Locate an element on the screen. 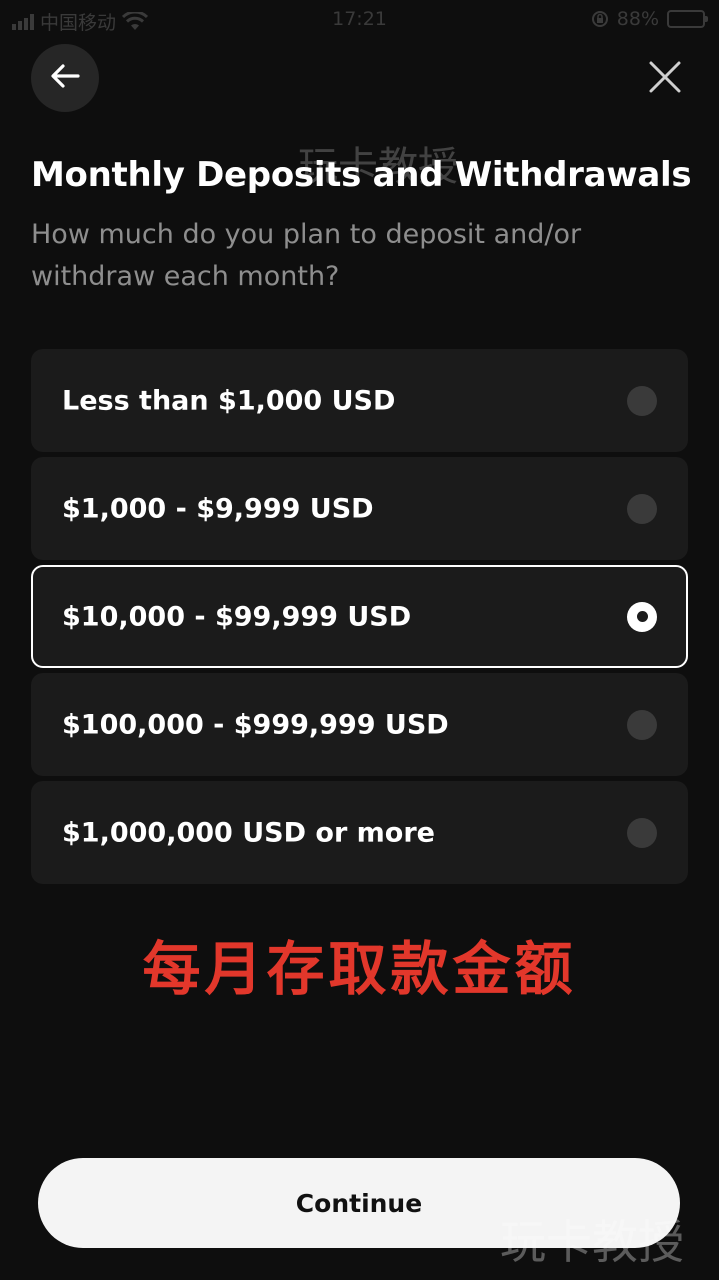 This screenshot has height=1280, width=719. option-10000-99999: $10,000 - $99,999 USD is located at coordinates (359, 616).